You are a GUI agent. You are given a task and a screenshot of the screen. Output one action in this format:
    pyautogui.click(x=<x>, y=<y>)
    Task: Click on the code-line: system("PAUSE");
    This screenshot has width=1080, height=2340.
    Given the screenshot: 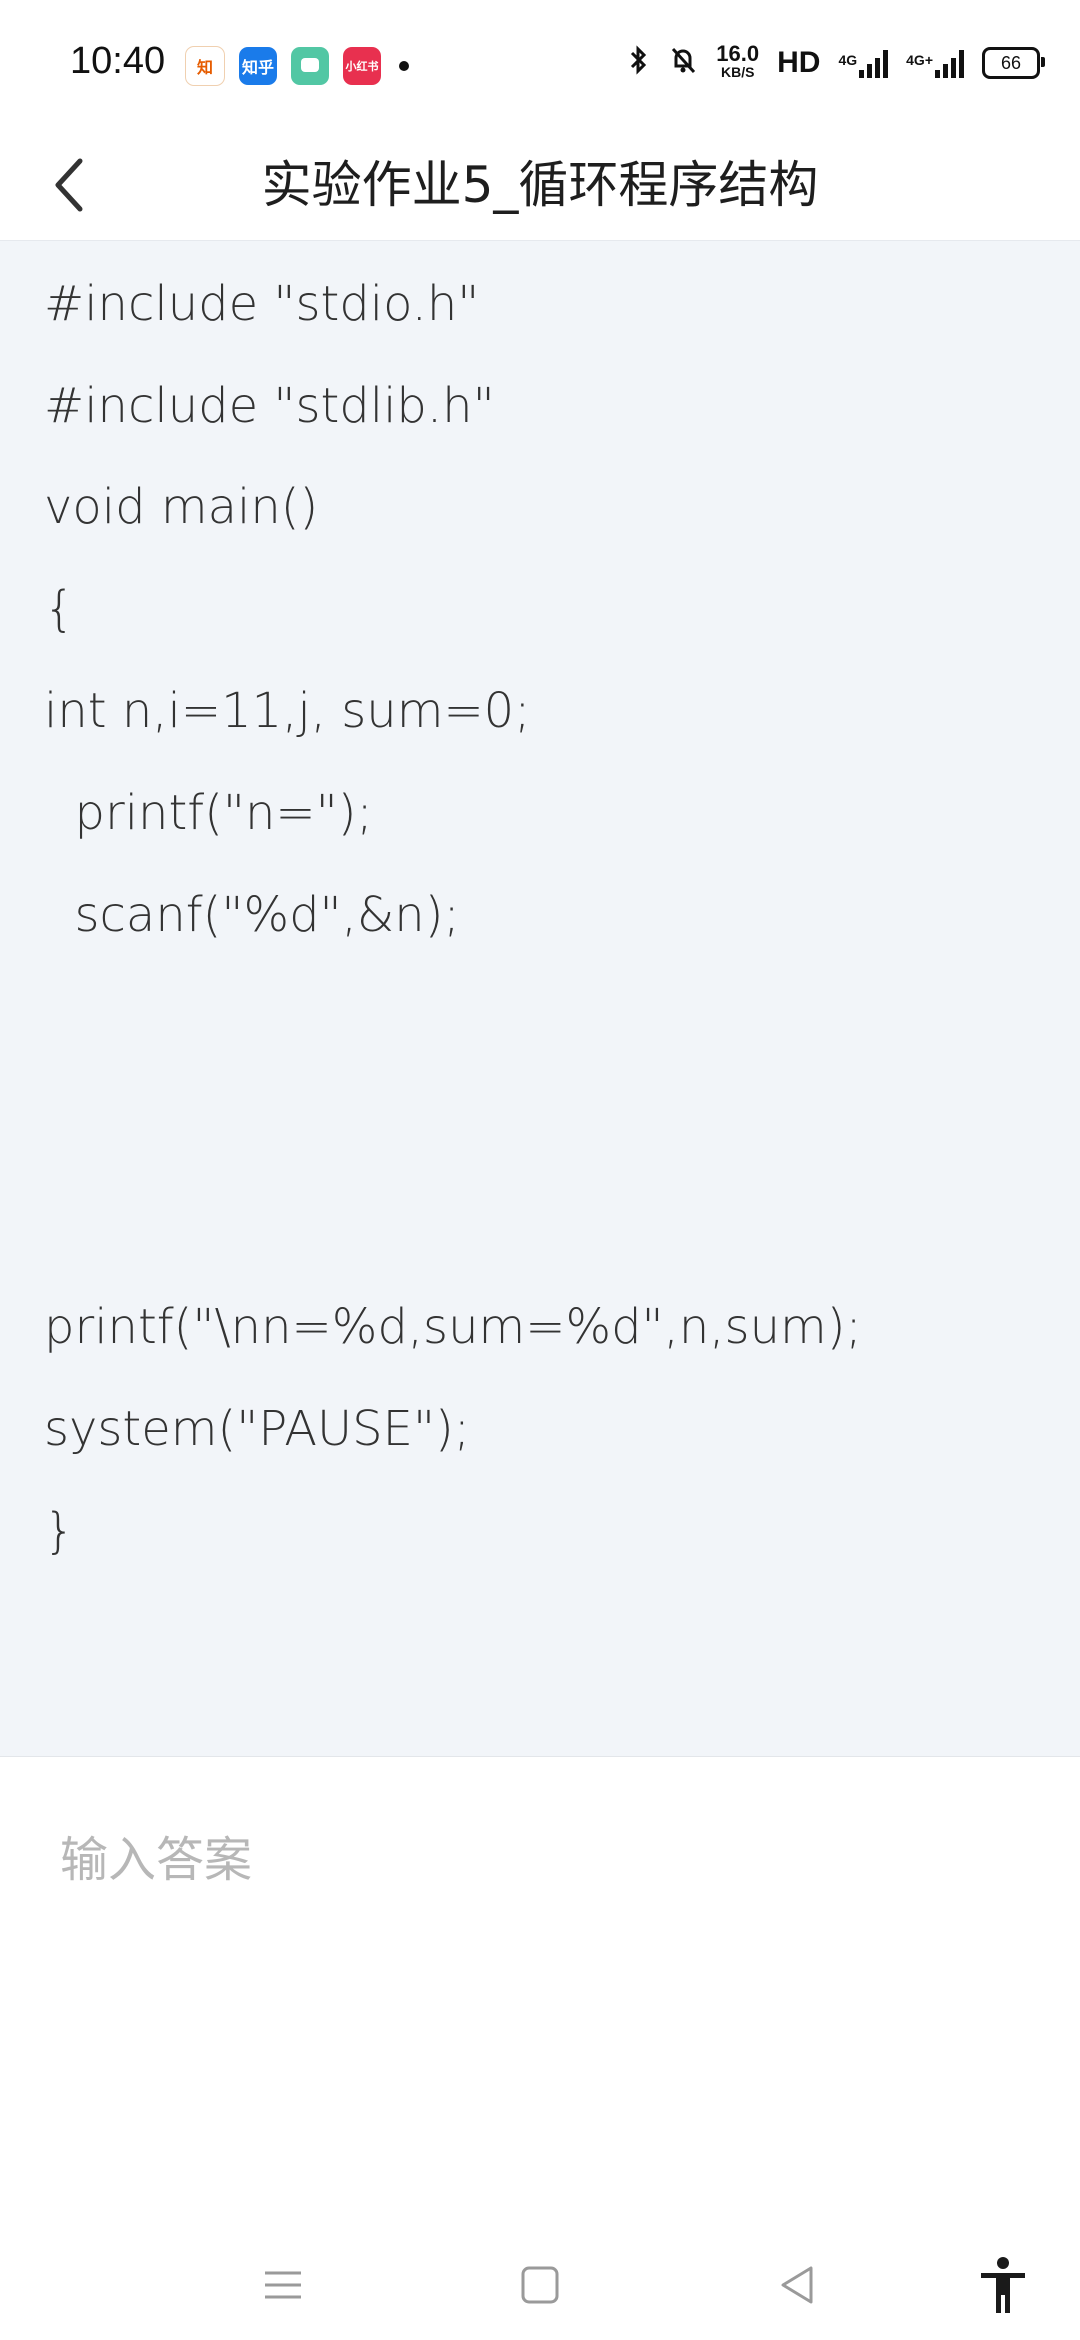 What is the action you would take?
    pyautogui.click(x=257, y=1429)
    